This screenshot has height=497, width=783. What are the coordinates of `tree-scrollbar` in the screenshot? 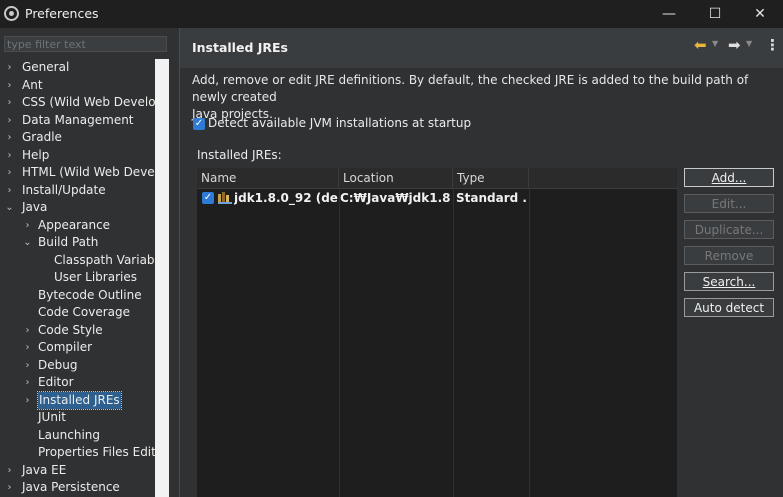 It's located at (162, 278).